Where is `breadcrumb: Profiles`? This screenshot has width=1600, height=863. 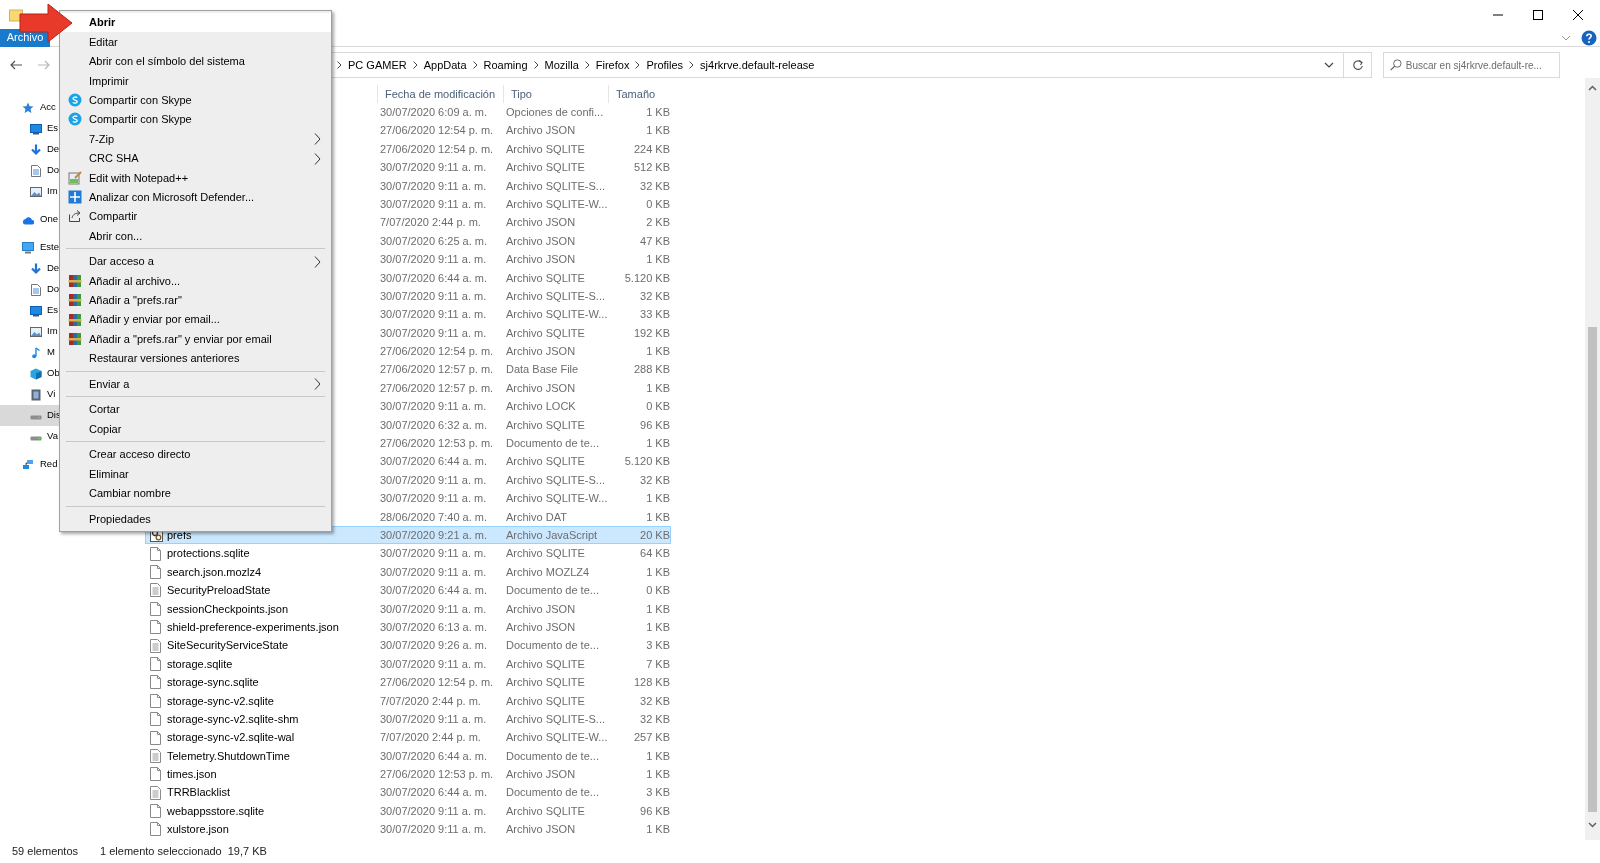
breadcrumb: Profiles is located at coordinates (665, 65).